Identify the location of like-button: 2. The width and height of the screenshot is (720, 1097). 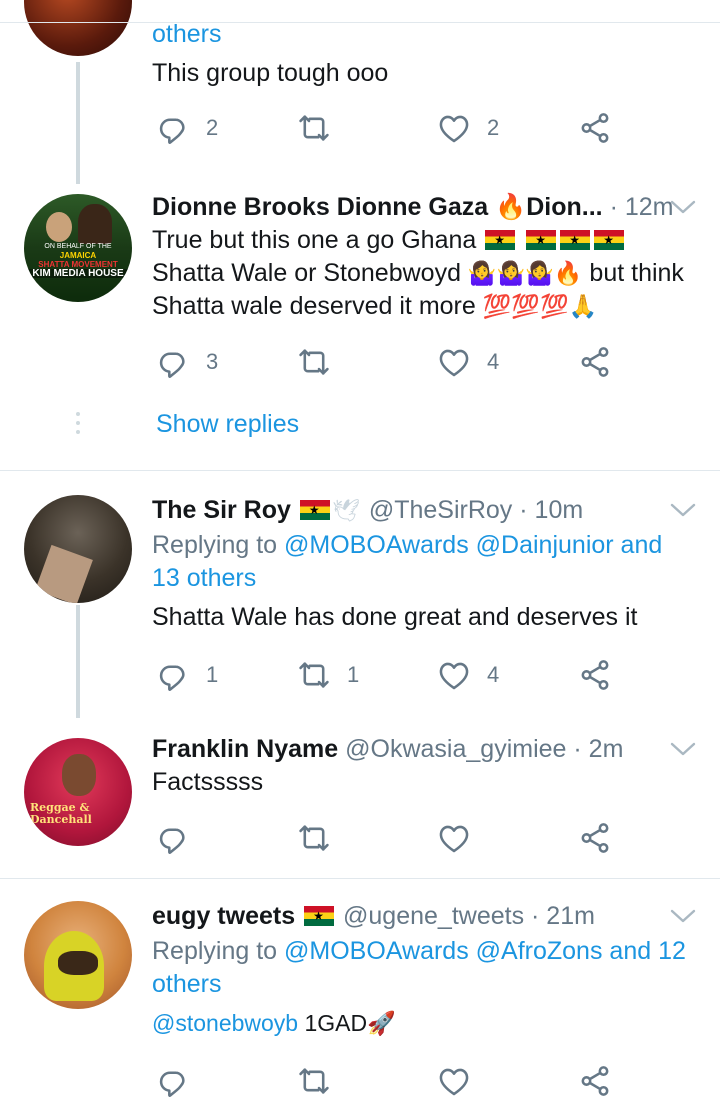
(468, 128).